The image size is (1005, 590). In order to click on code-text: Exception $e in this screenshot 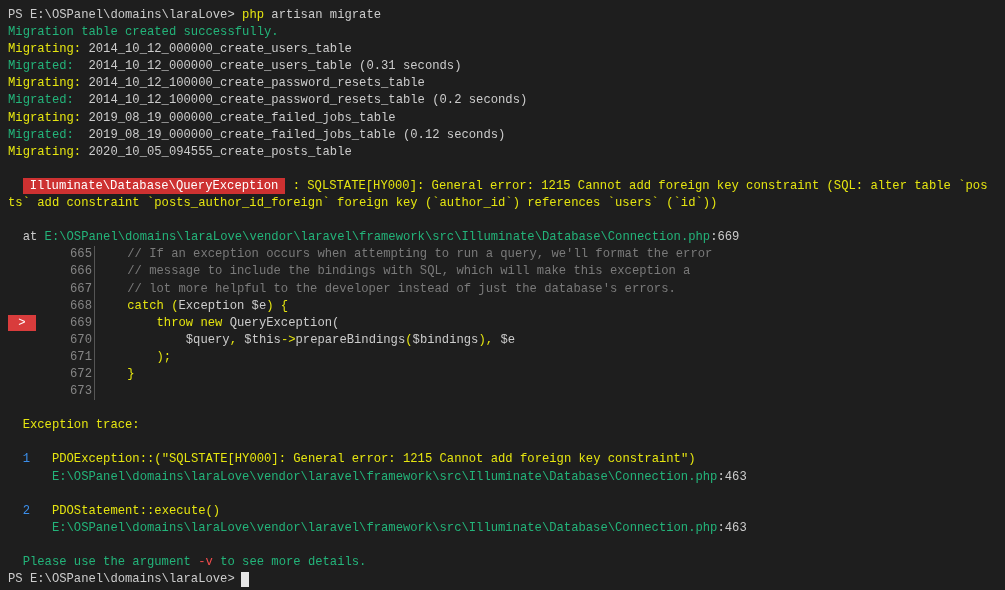, I will do `click(222, 306)`.